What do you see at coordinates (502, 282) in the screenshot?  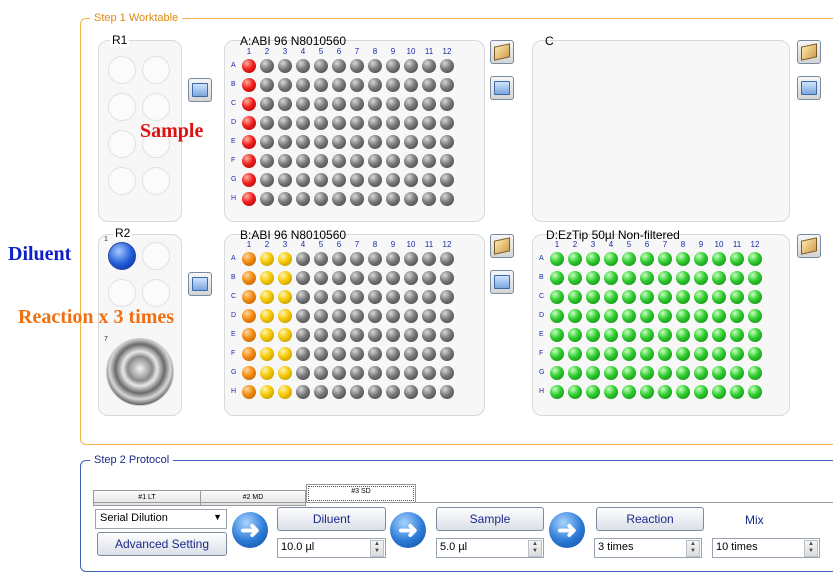 I see `plate-b-view-button` at bounding box center [502, 282].